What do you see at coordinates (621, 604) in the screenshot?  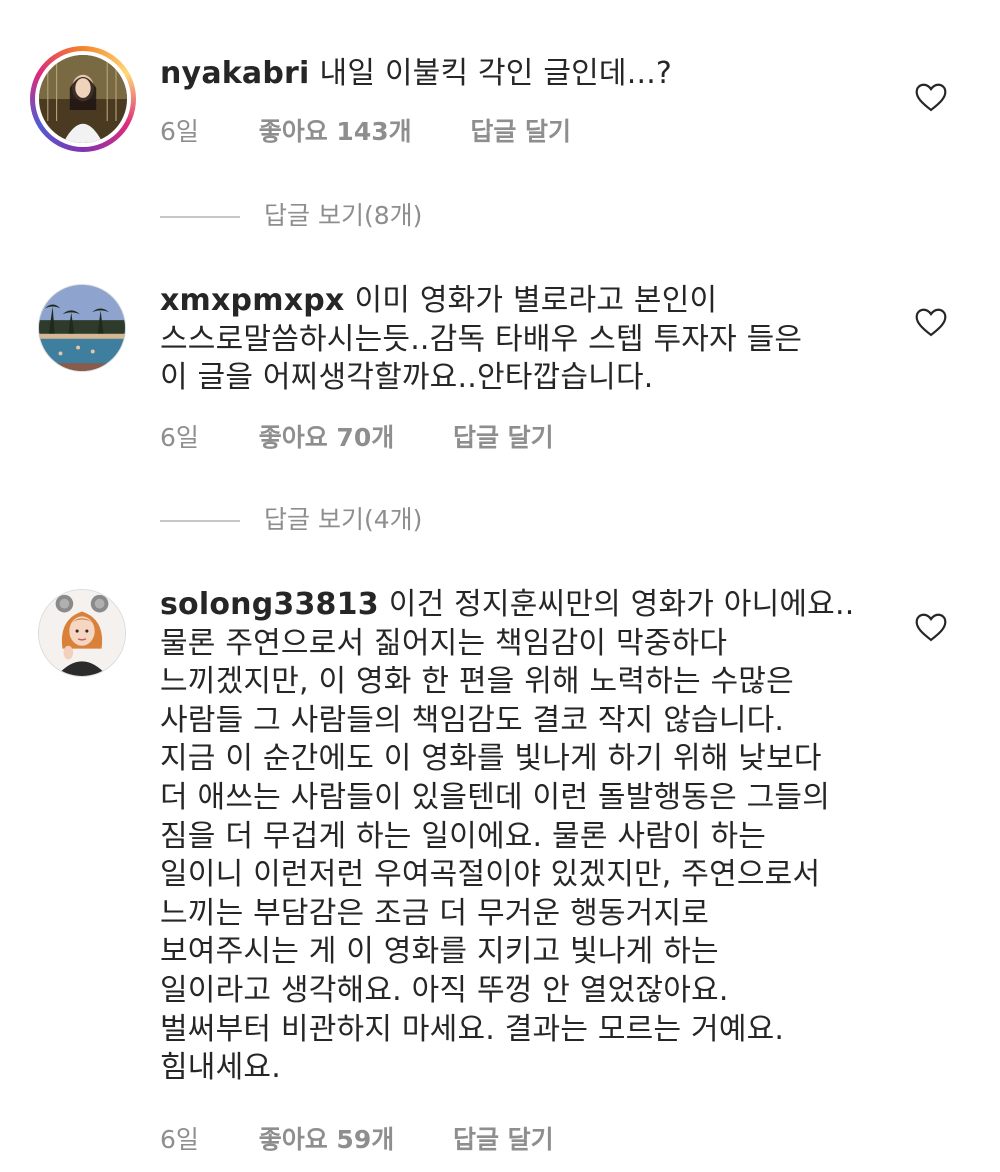 I see `comment-body-line: 이건 정지훈씨만의 영화가 아니에요..` at bounding box center [621, 604].